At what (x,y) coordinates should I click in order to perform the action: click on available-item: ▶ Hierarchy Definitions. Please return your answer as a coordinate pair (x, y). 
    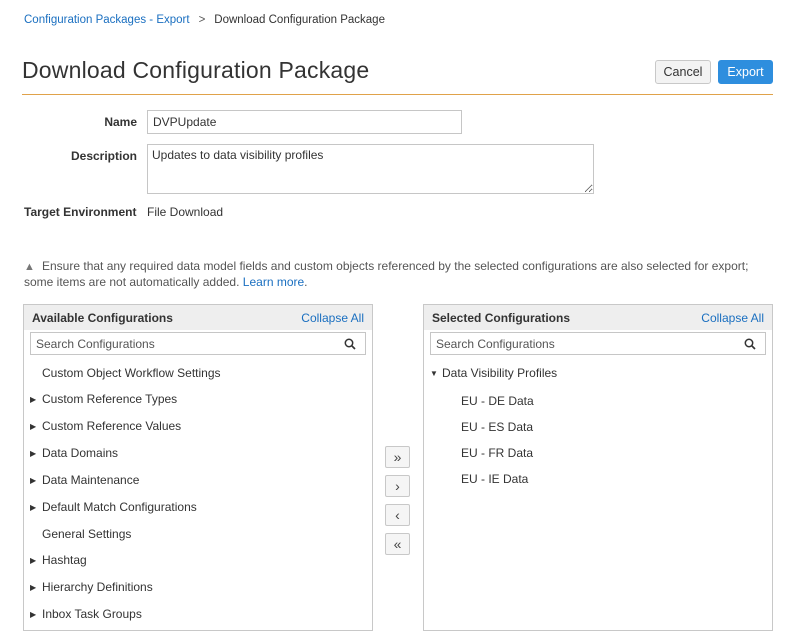
    Looking at the image, I should click on (91, 587).